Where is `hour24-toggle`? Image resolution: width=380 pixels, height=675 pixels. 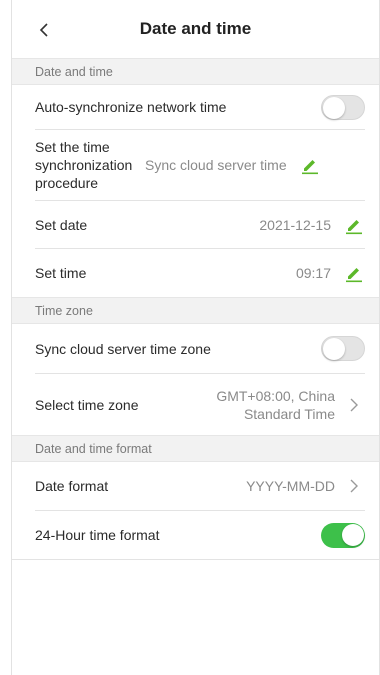
hour24-toggle is located at coordinates (343, 535).